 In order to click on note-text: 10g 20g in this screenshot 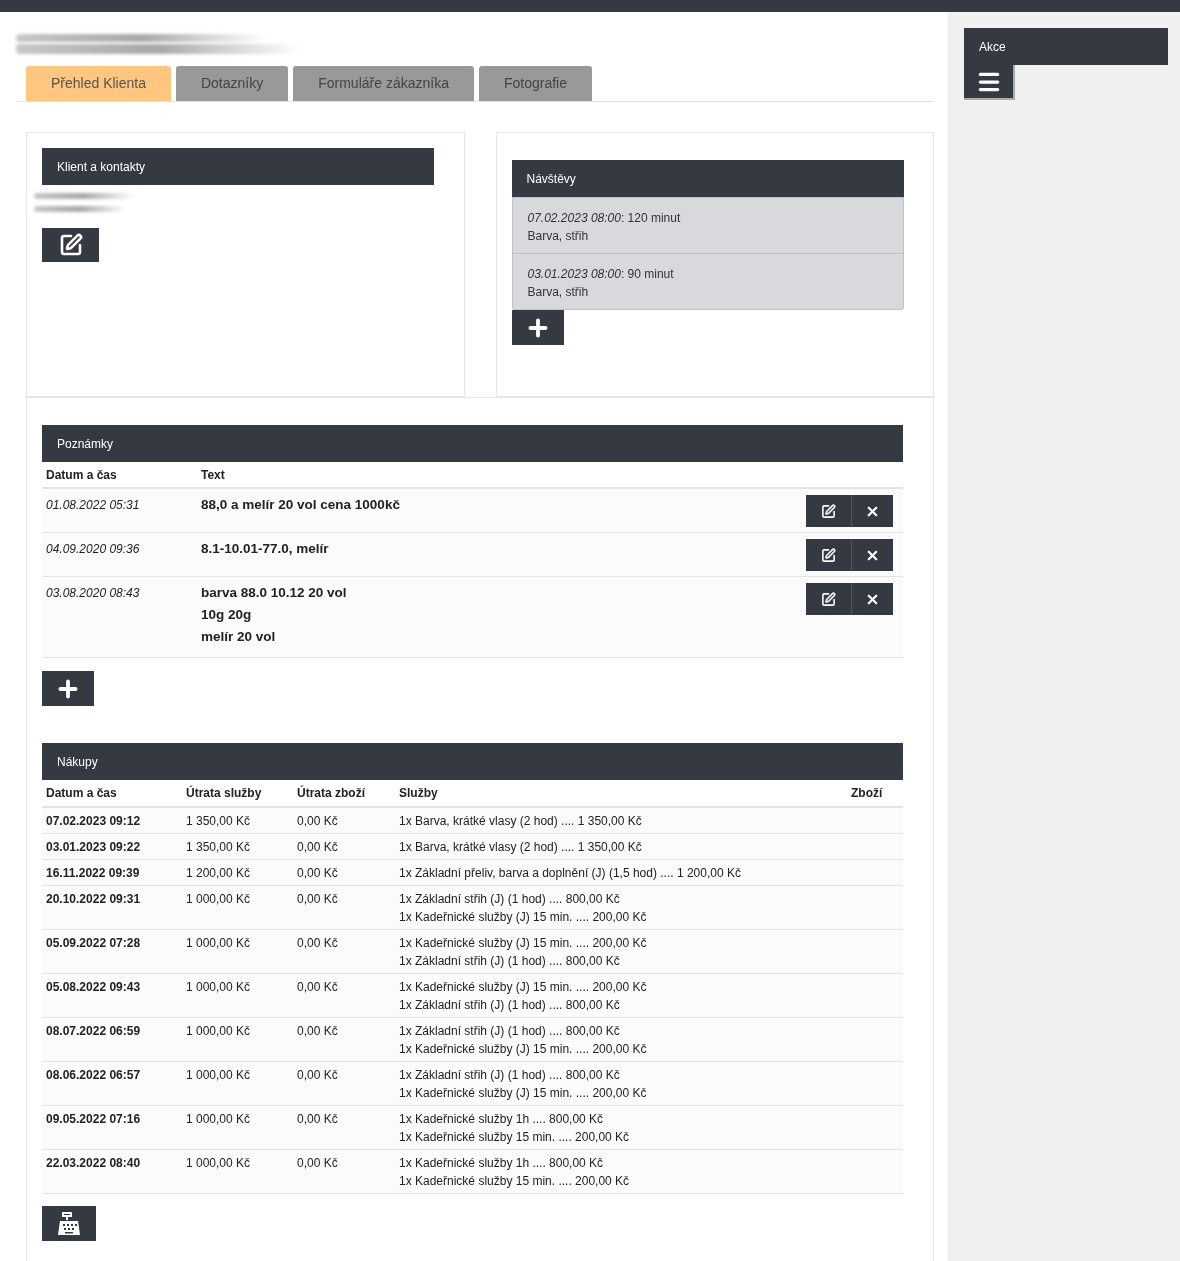, I will do `click(226, 615)`.